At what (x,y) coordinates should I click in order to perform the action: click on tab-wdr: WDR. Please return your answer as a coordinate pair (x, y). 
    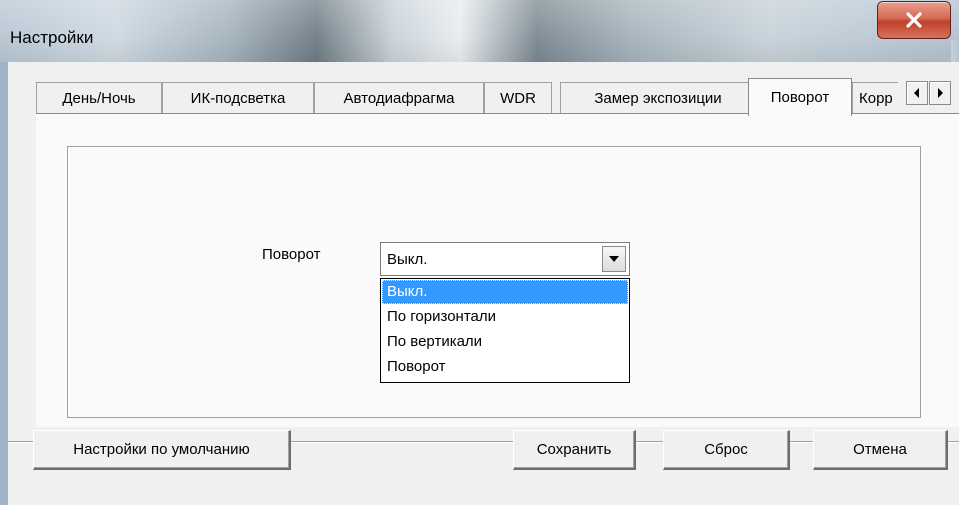
    Looking at the image, I should click on (518, 98).